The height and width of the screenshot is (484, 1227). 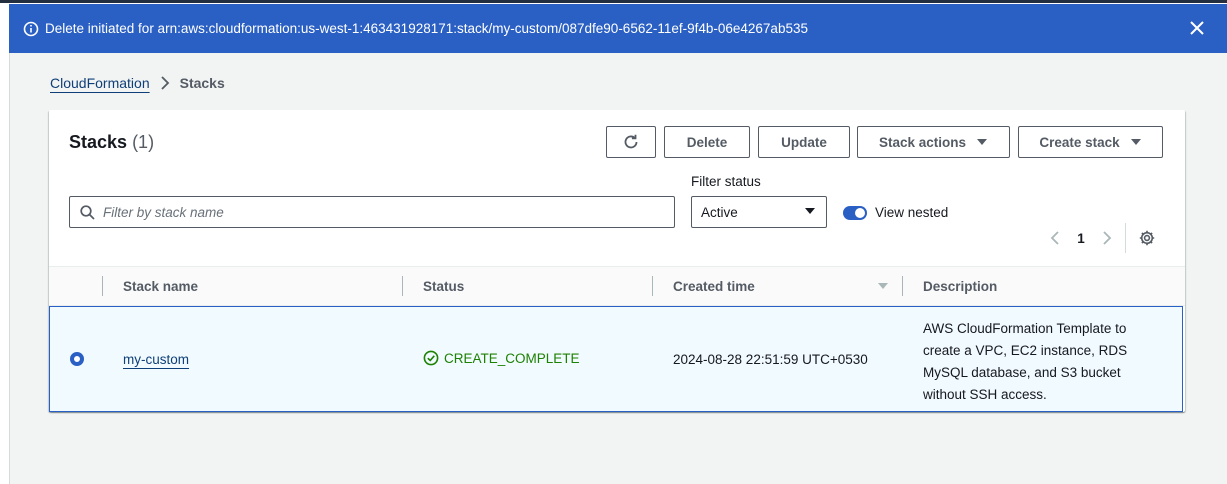 I want to click on status-text: CREATE_COMPLETE, so click(x=512, y=358).